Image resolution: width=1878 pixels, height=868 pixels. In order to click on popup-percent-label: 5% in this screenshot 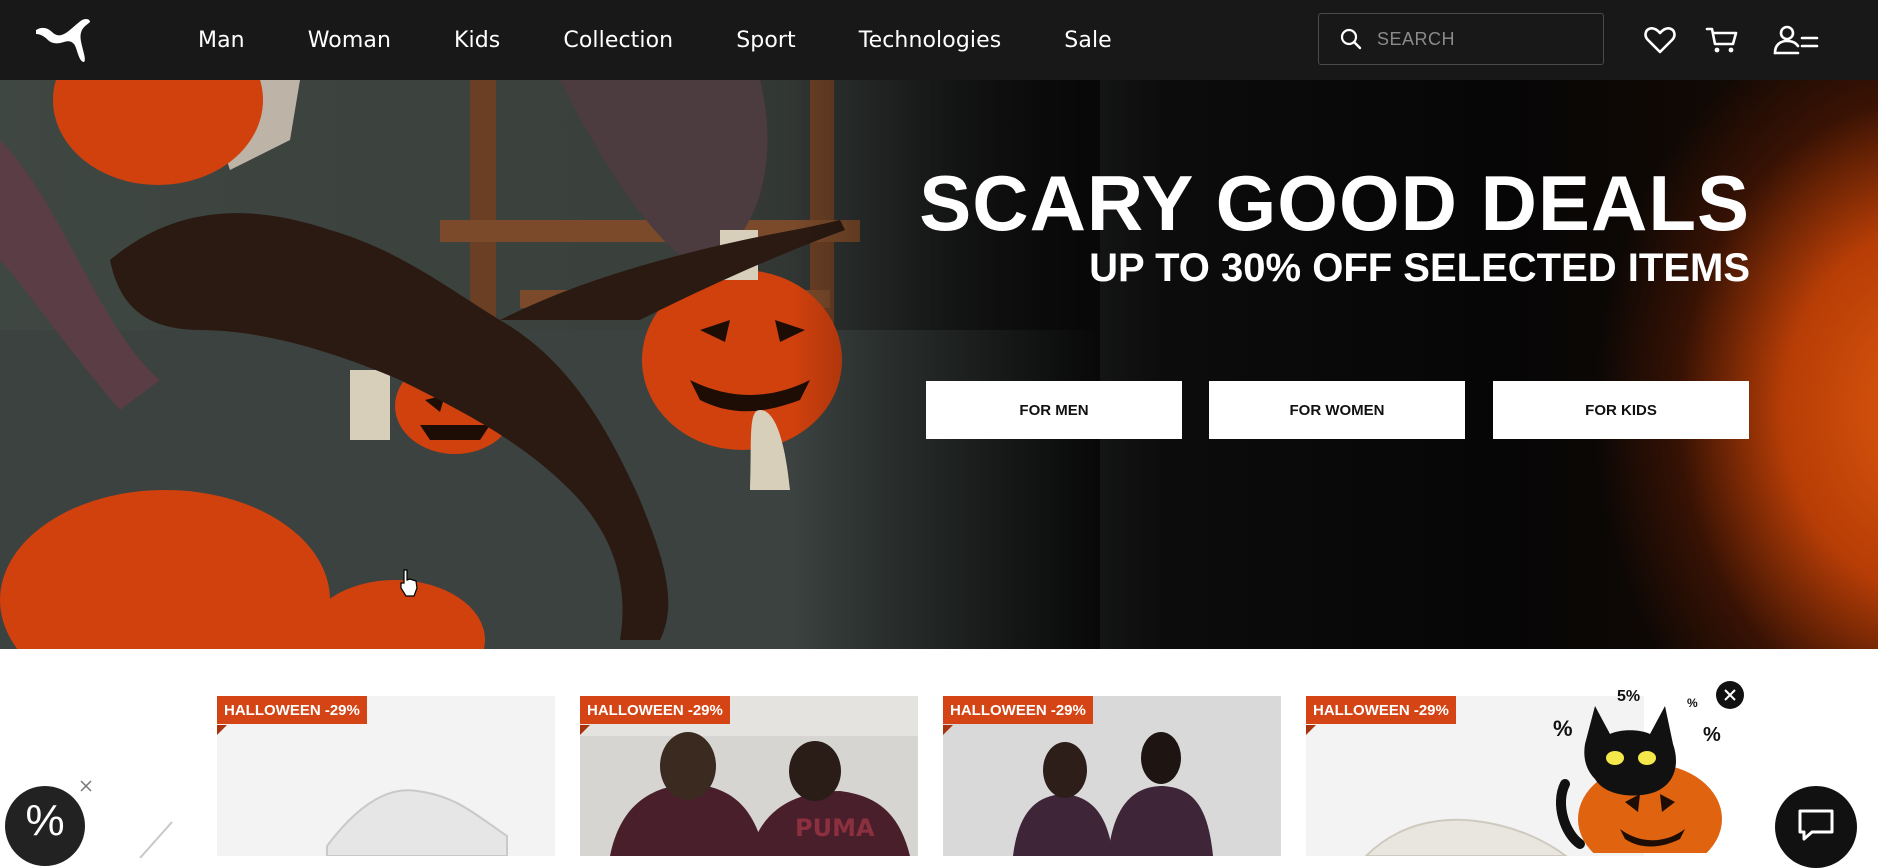, I will do `click(1629, 696)`.